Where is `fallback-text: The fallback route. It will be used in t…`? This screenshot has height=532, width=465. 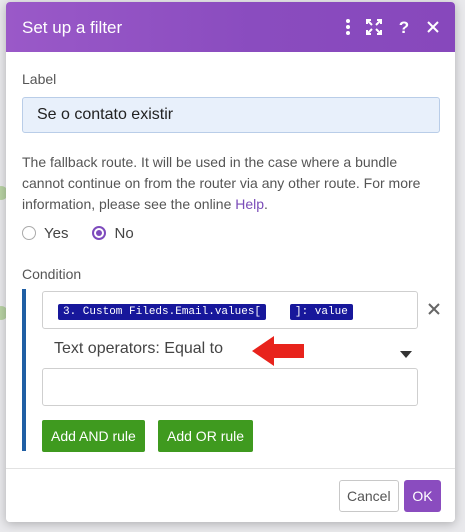 fallback-text: The fallback route. It will be used in t… is located at coordinates (221, 183).